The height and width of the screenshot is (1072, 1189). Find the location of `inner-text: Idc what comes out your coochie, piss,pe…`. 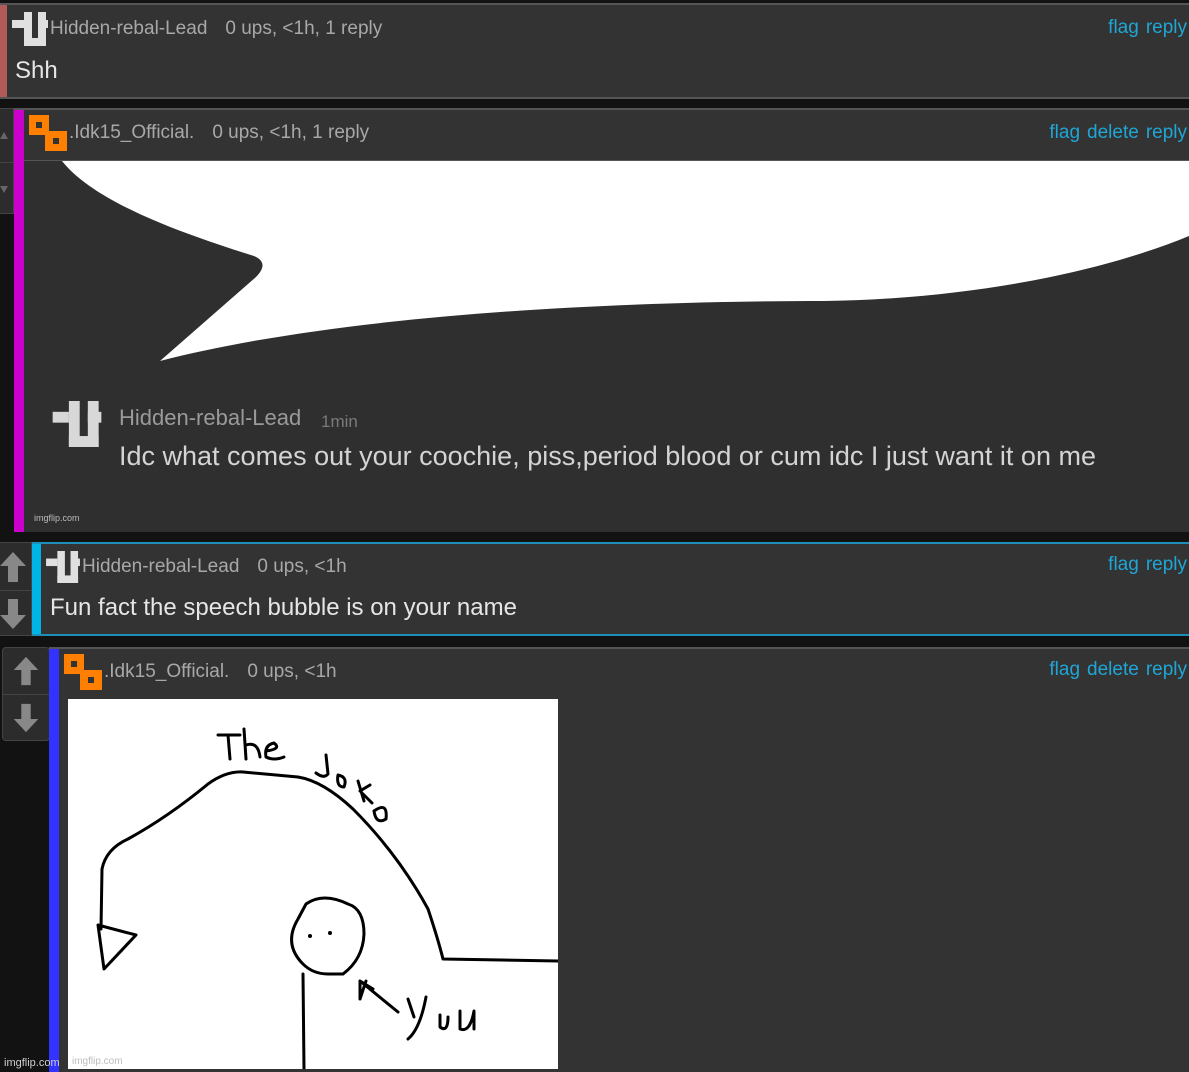

inner-text: Idc what comes out your coochie, piss,pe… is located at coordinates (607, 456).